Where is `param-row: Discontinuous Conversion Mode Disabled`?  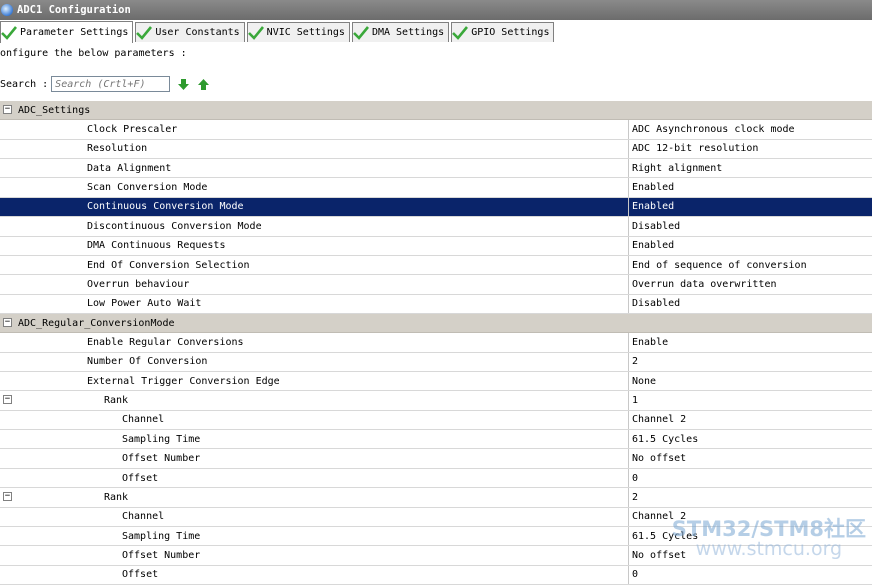 param-row: Discontinuous Conversion Mode Disabled is located at coordinates (436, 227).